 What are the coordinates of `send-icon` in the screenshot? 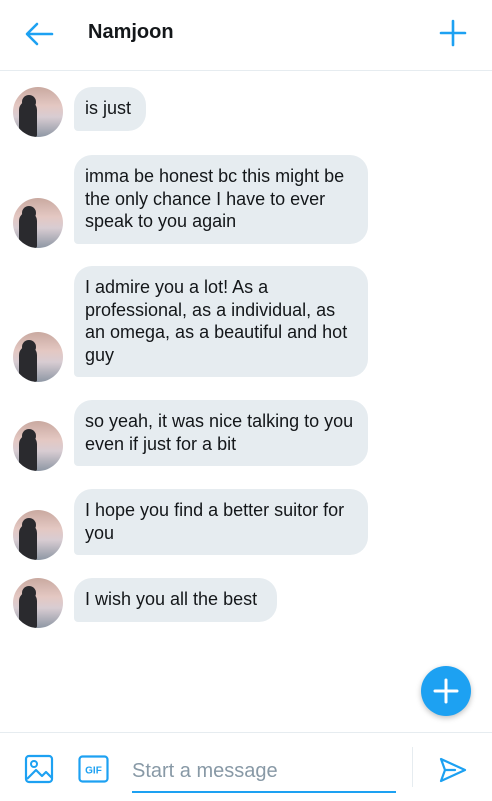 It's located at (453, 770).